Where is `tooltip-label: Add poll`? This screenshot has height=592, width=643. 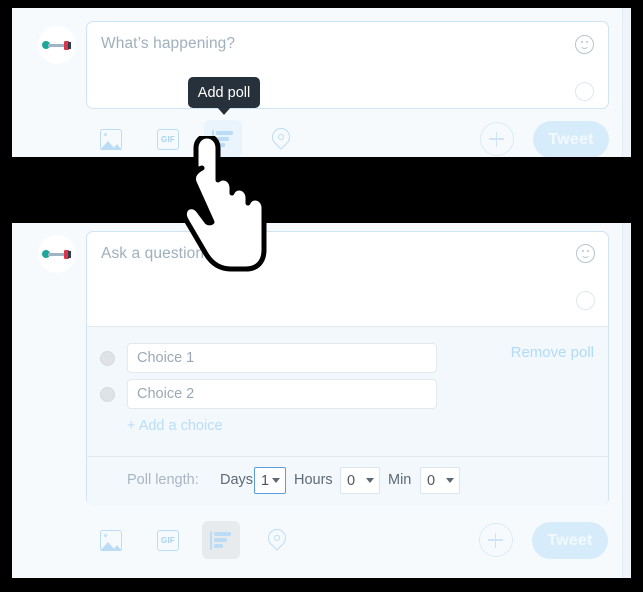 tooltip-label: Add poll is located at coordinates (224, 92).